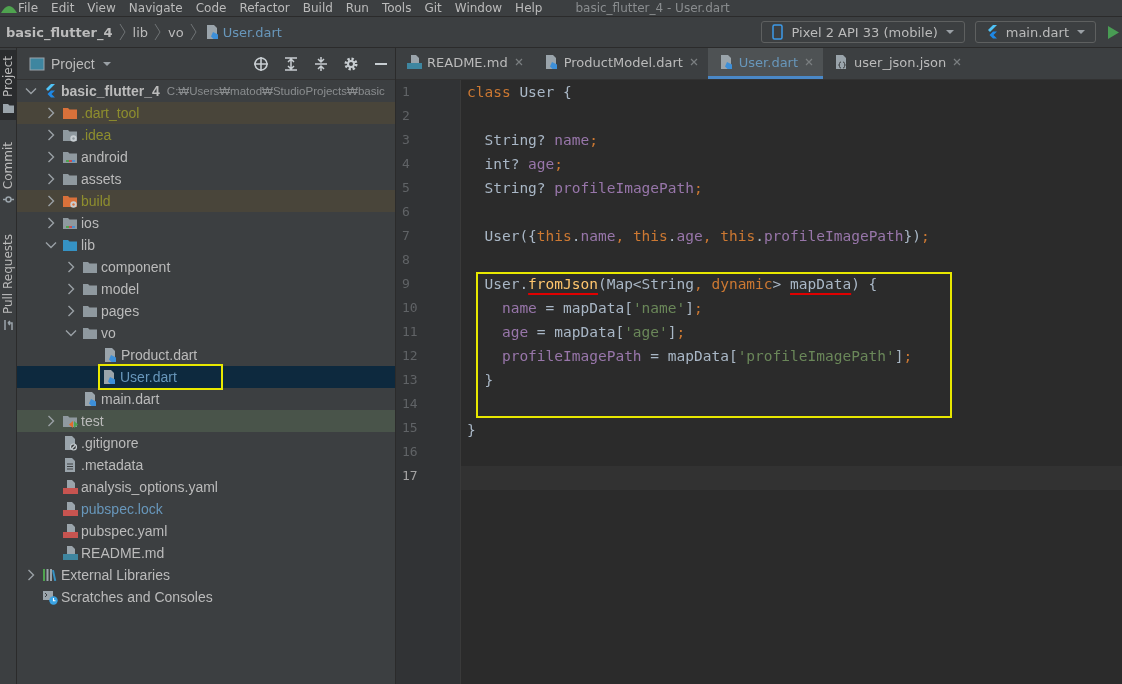 This screenshot has height=684, width=1122. What do you see at coordinates (101, 179) in the screenshot?
I see `tree-item: assets` at bounding box center [101, 179].